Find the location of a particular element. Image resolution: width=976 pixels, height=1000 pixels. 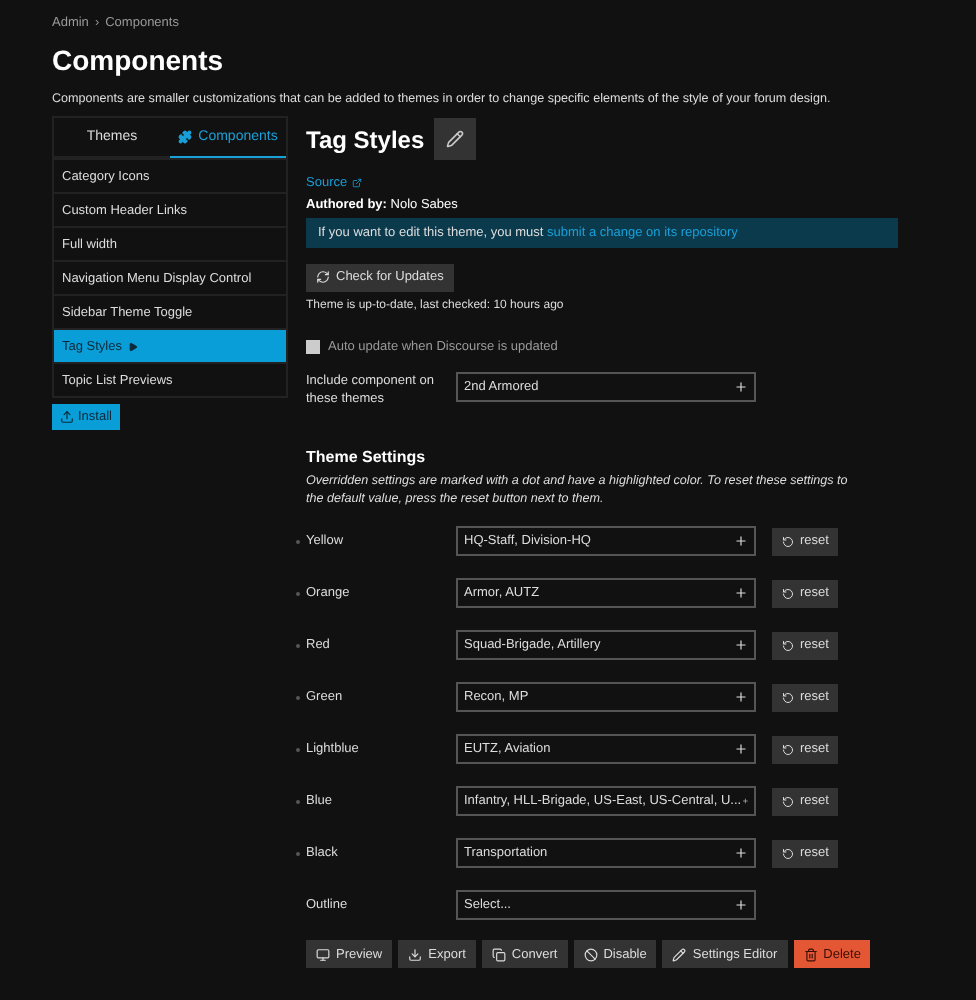

monitor-icon is located at coordinates (323, 954).